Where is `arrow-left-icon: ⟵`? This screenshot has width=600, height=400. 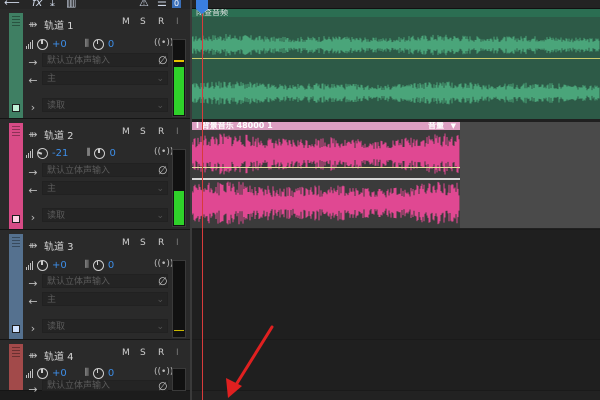 arrow-left-icon: ⟵ is located at coordinates (12, 4).